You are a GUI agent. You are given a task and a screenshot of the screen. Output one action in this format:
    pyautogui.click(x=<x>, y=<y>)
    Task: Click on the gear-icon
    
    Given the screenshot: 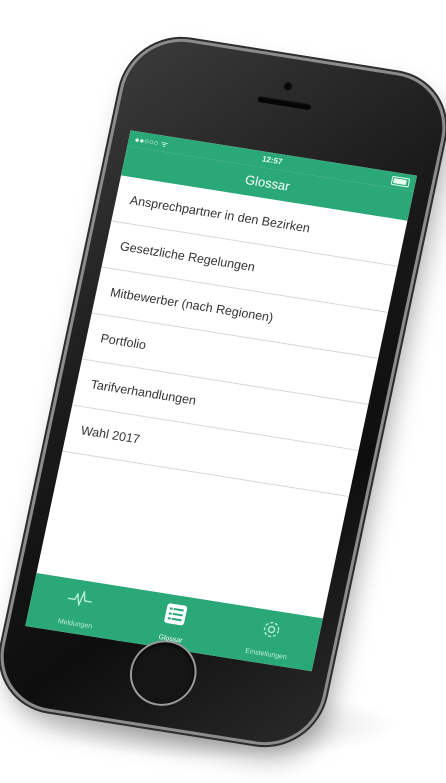 What is the action you would take?
    pyautogui.click(x=271, y=630)
    